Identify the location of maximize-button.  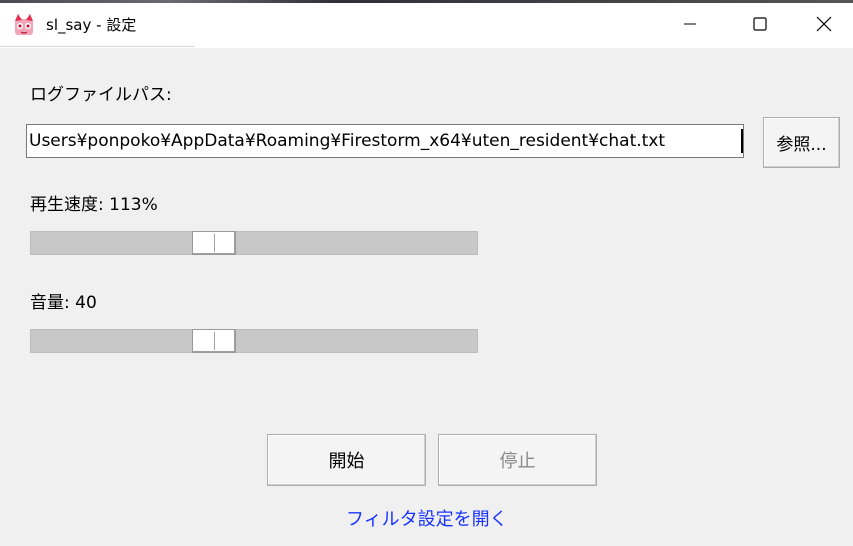
(760, 24).